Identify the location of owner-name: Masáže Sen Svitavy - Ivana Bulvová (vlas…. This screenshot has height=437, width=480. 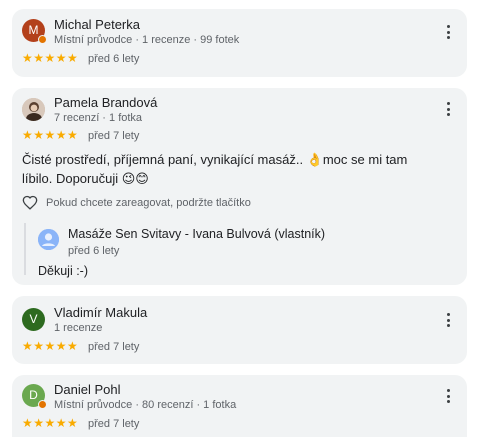
(197, 234).